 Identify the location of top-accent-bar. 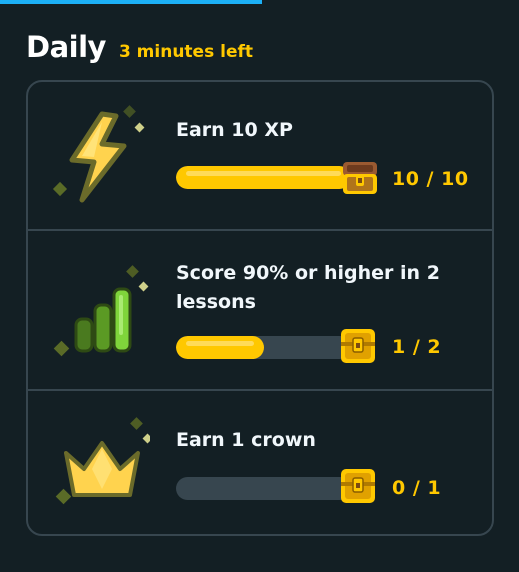
(131, 2).